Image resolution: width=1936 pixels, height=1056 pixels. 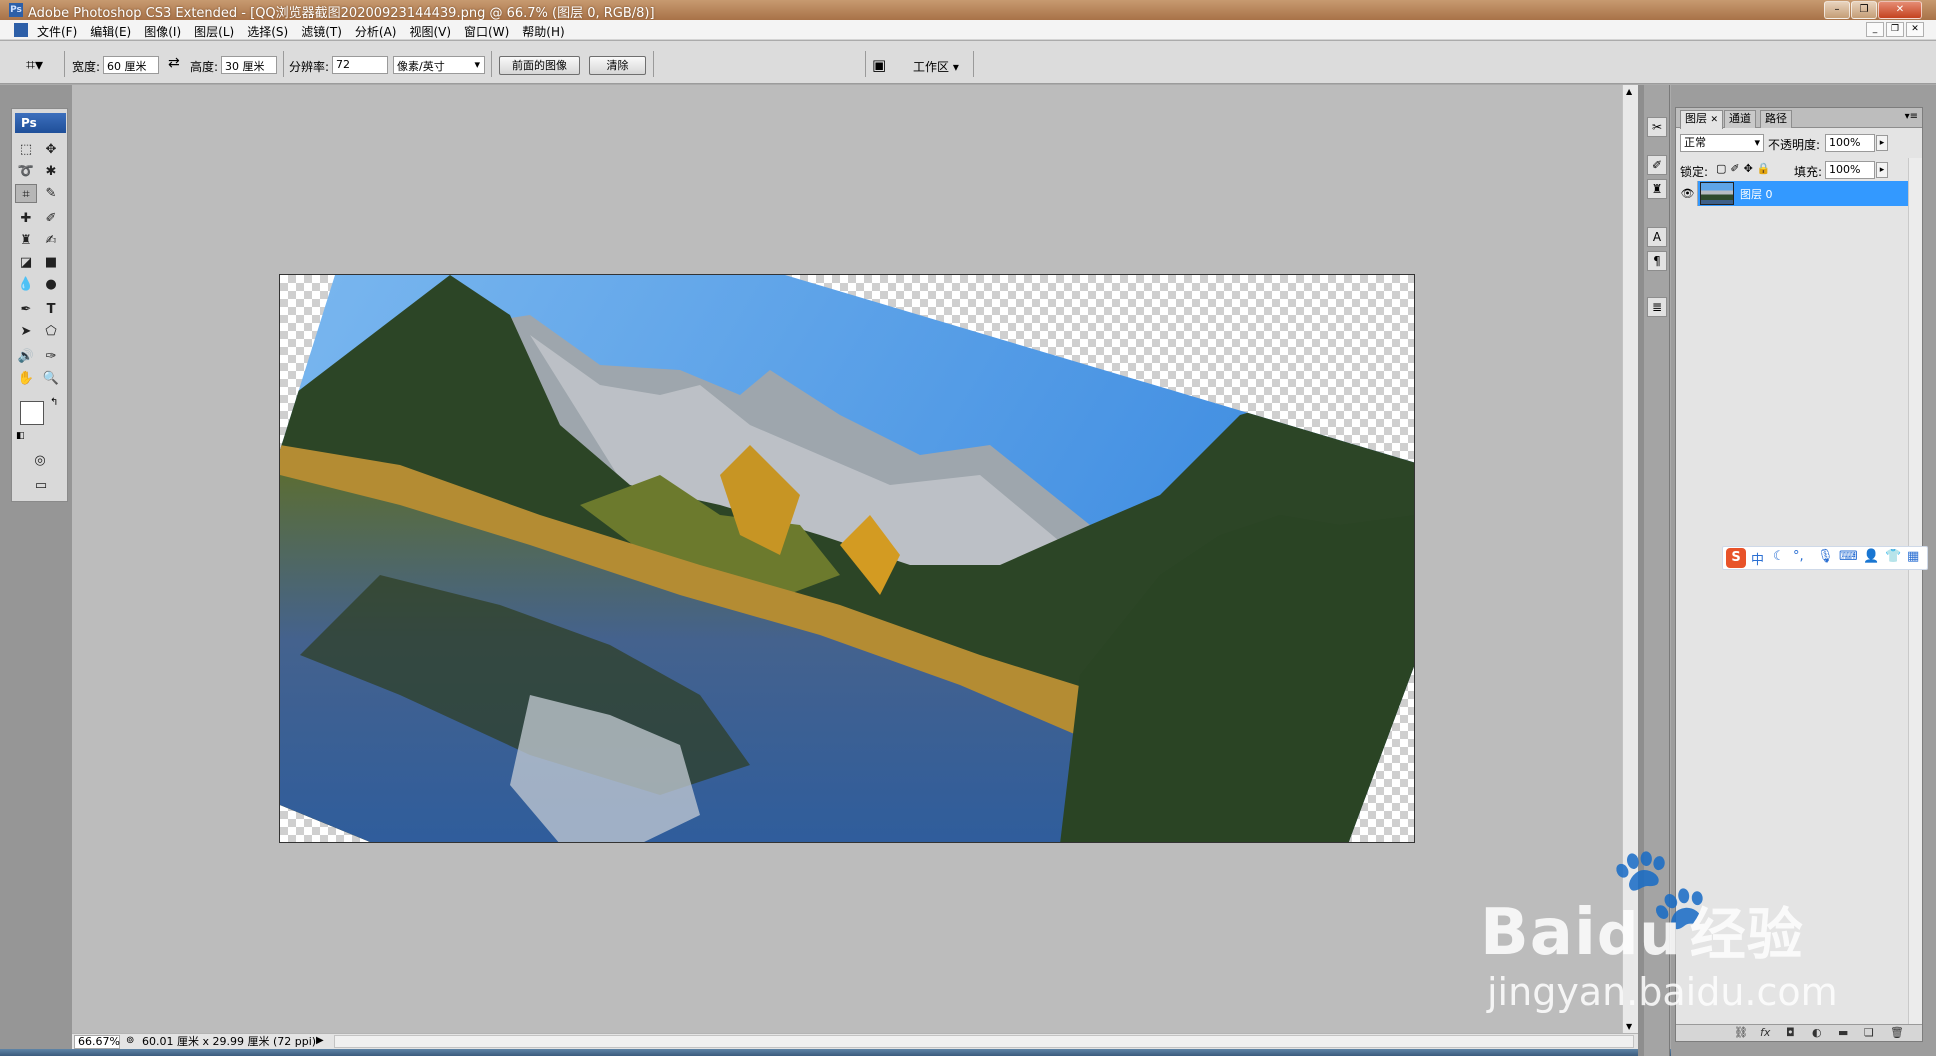 What do you see at coordinates (1702, 119) in the screenshot?
I see `tab-layers: 图层 ✕` at bounding box center [1702, 119].